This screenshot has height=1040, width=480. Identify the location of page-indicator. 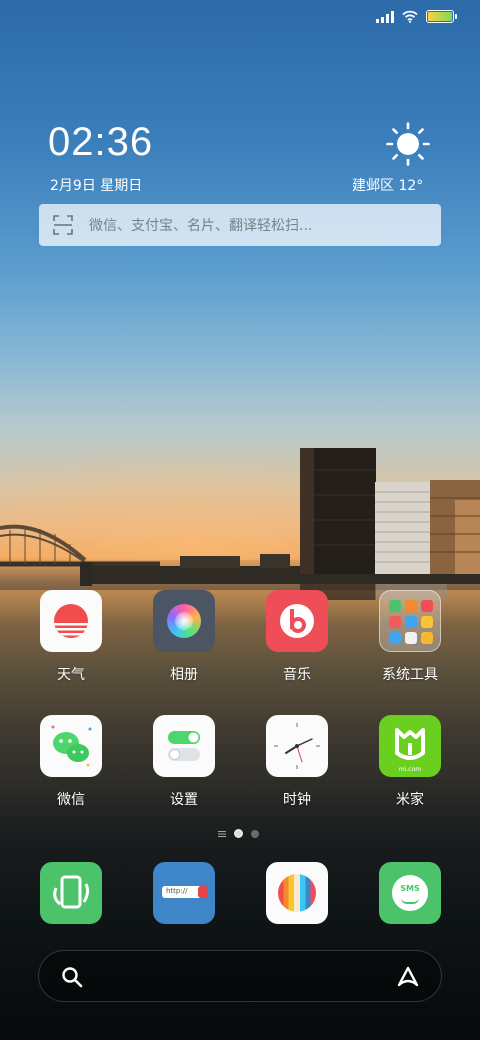
(238, 833).